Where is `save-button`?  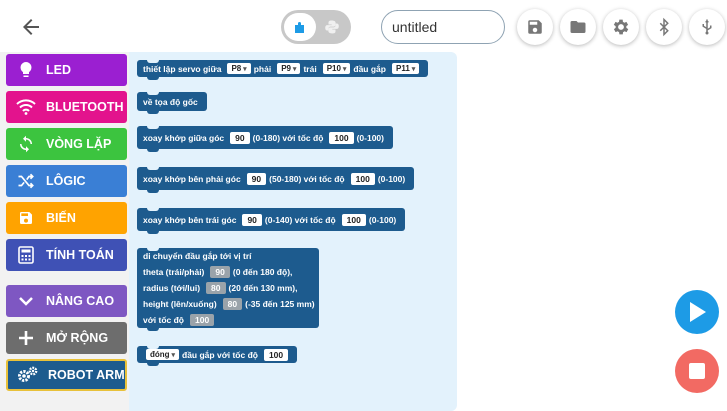 save-button is located at coordinates (535, 27).